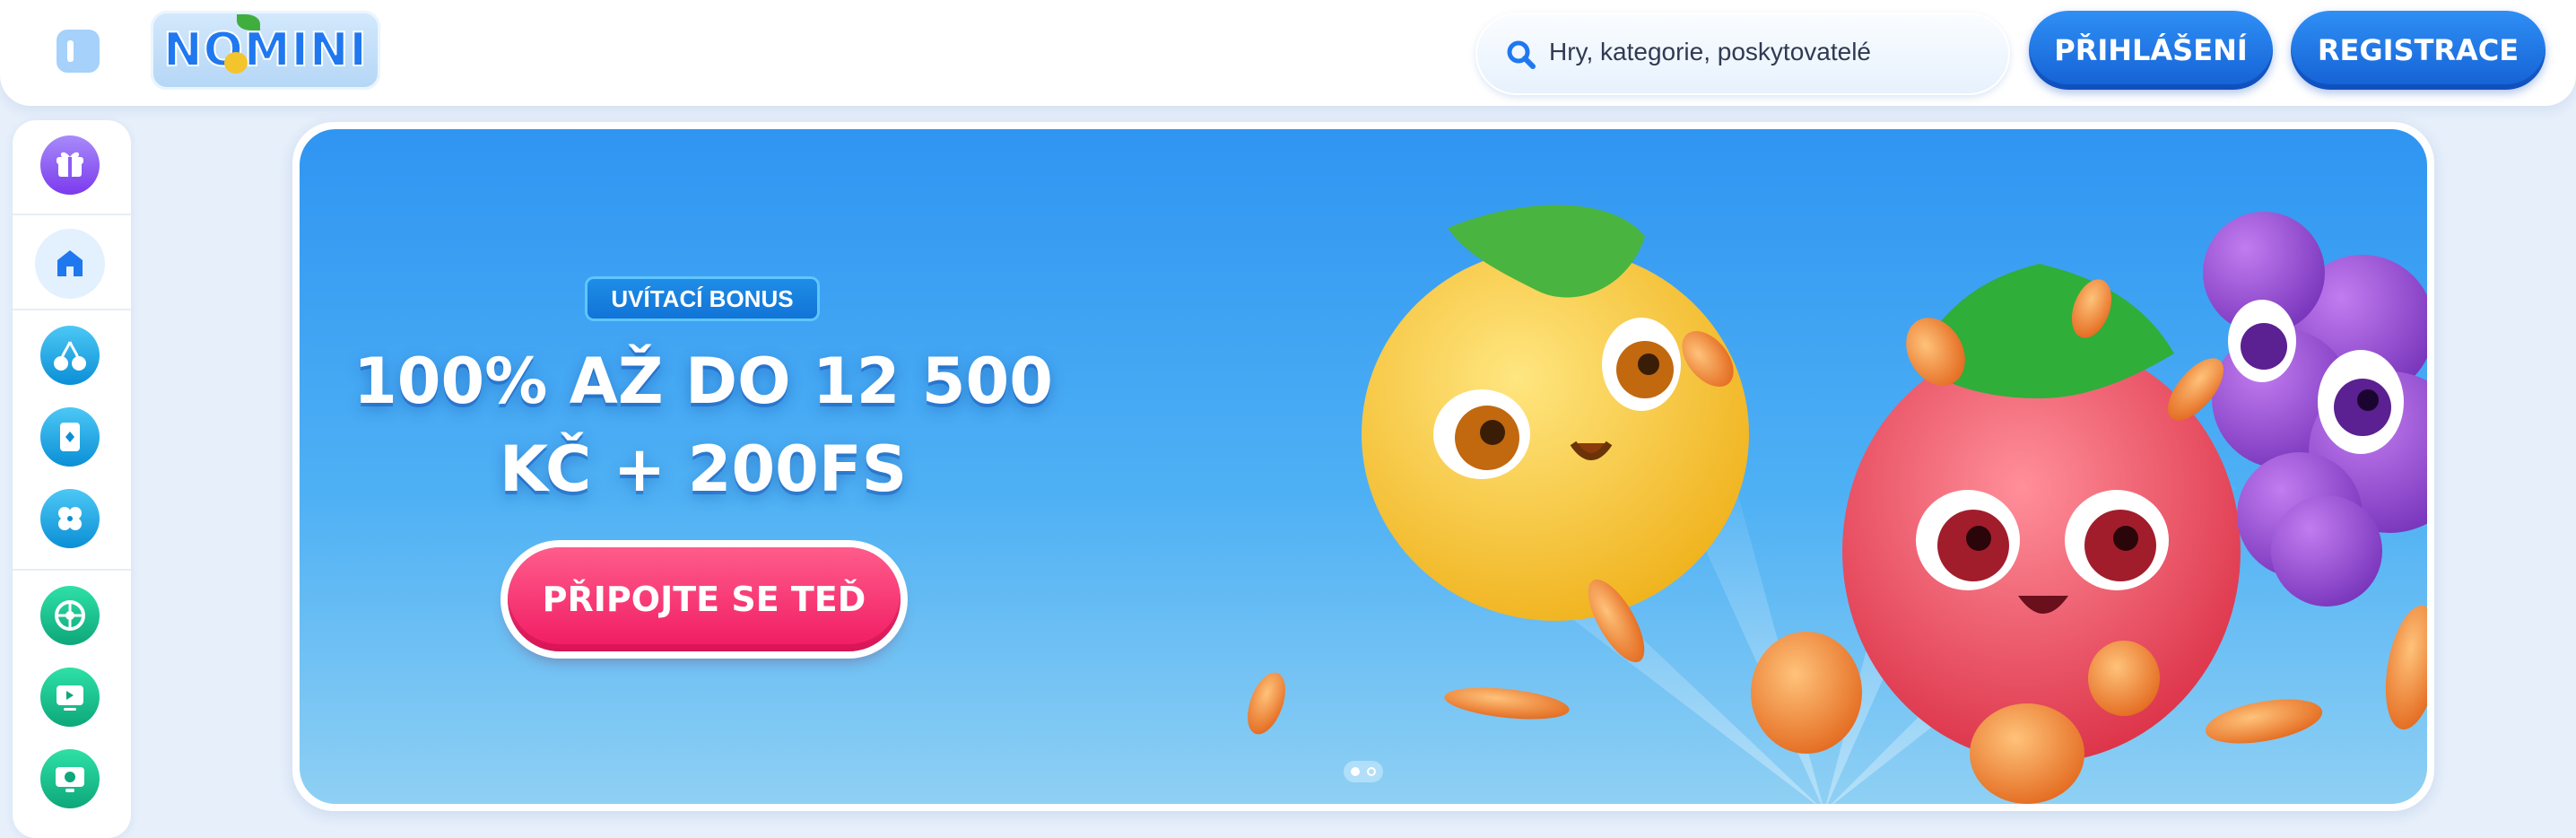 Image resolution: width=2576 pixels, height=838 pixels. I want to click on home-icon, so click(70, 263).